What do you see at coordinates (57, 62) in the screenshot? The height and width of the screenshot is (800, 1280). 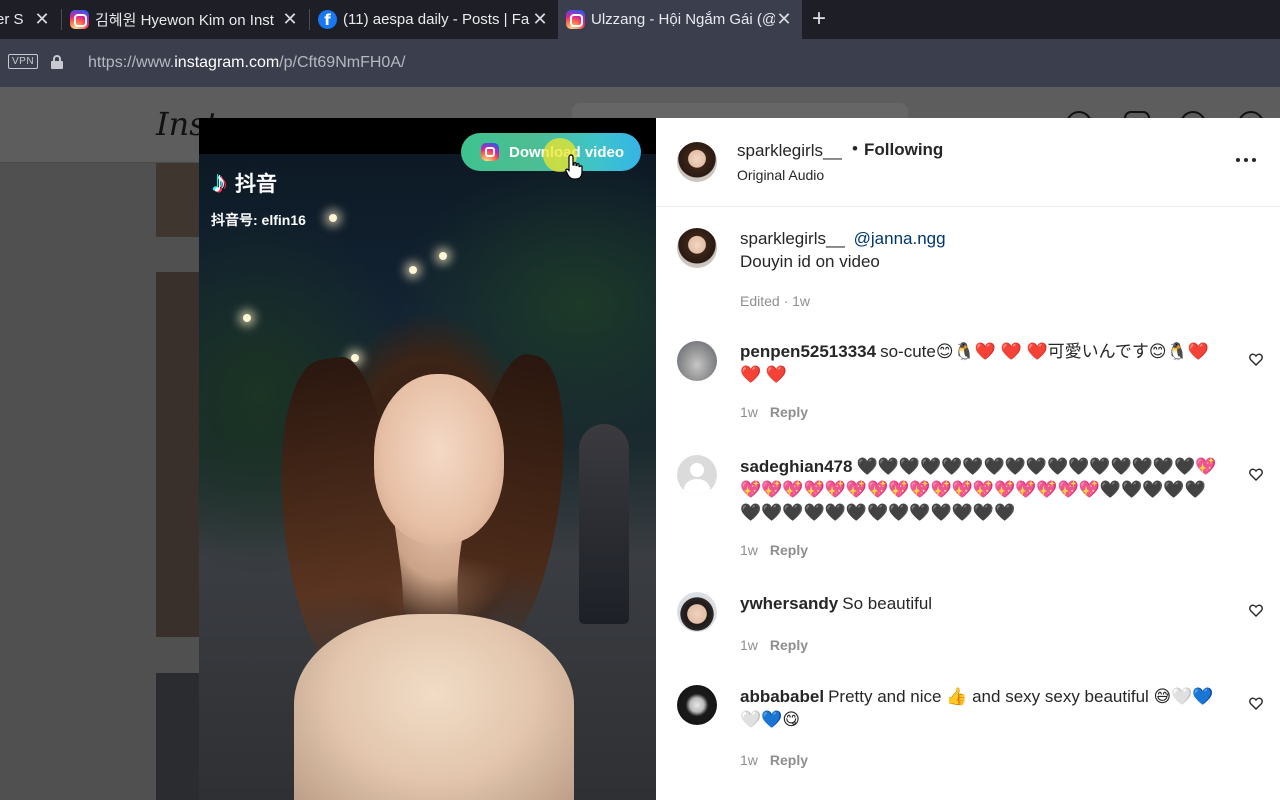 I see `lock-icon` at bounding box center [57, 62].